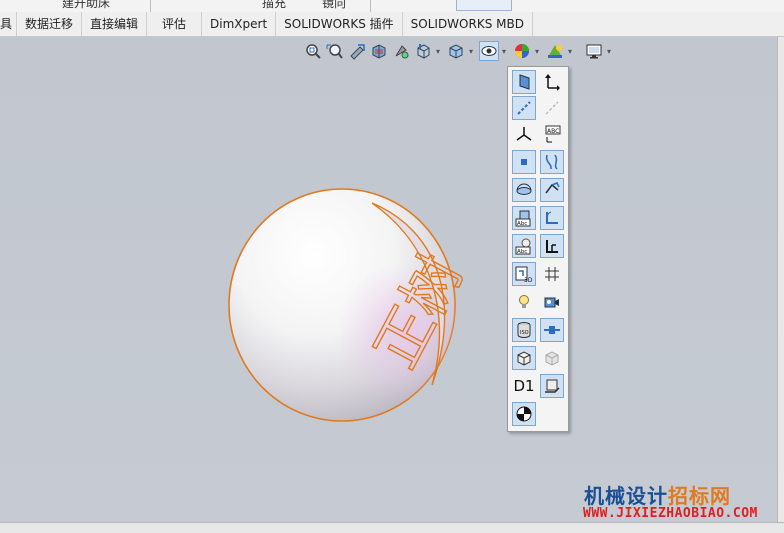  I want to click on watermark-brand-b: 招标网, so click(699, 496).